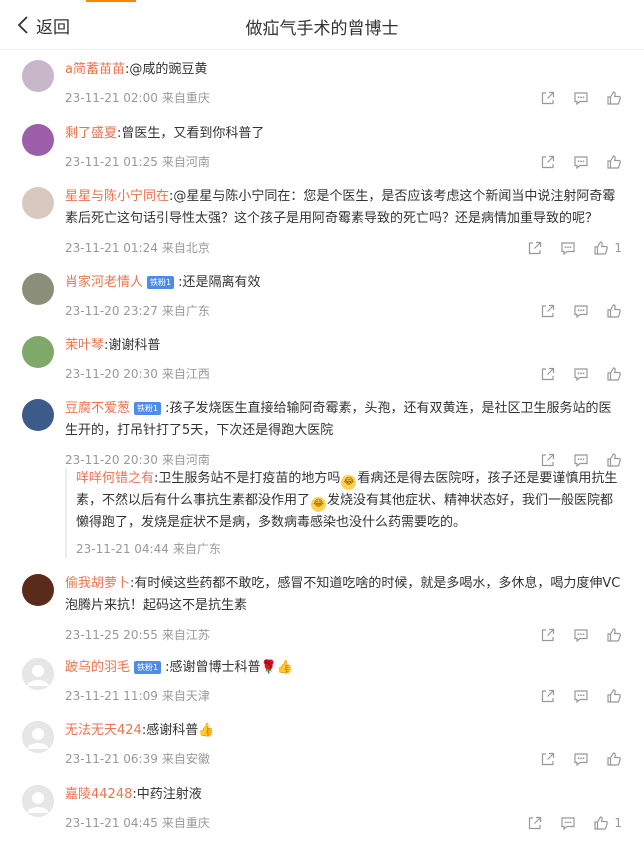 Image resolution: width=644 pixels, height=849 pixels. I want to click on username-link: 跛乌的羽毛, so click(97, 667).